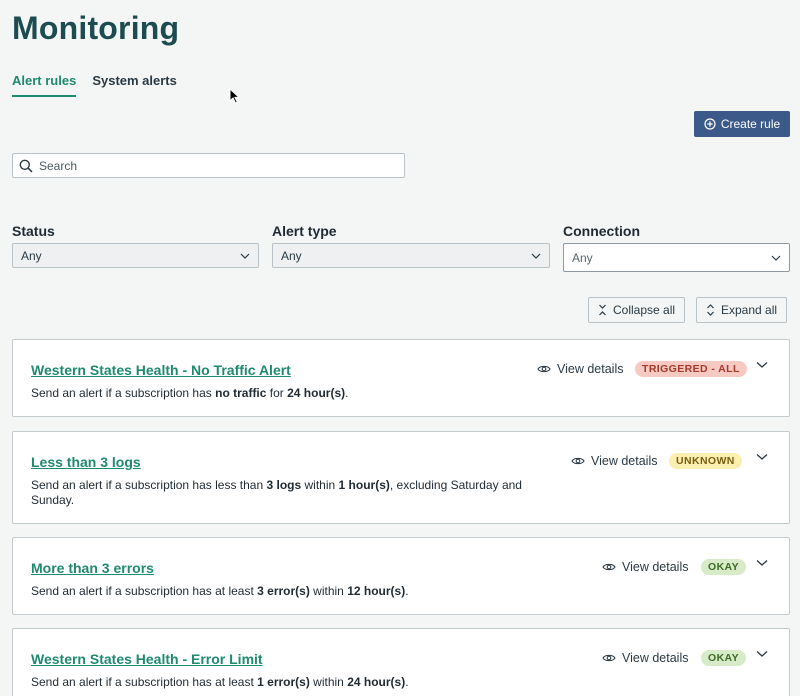 The image size is (800, 696). Describe the element at coordinates (96, 28) in the screenshot. I see `page-title: Monitoring` at that location.